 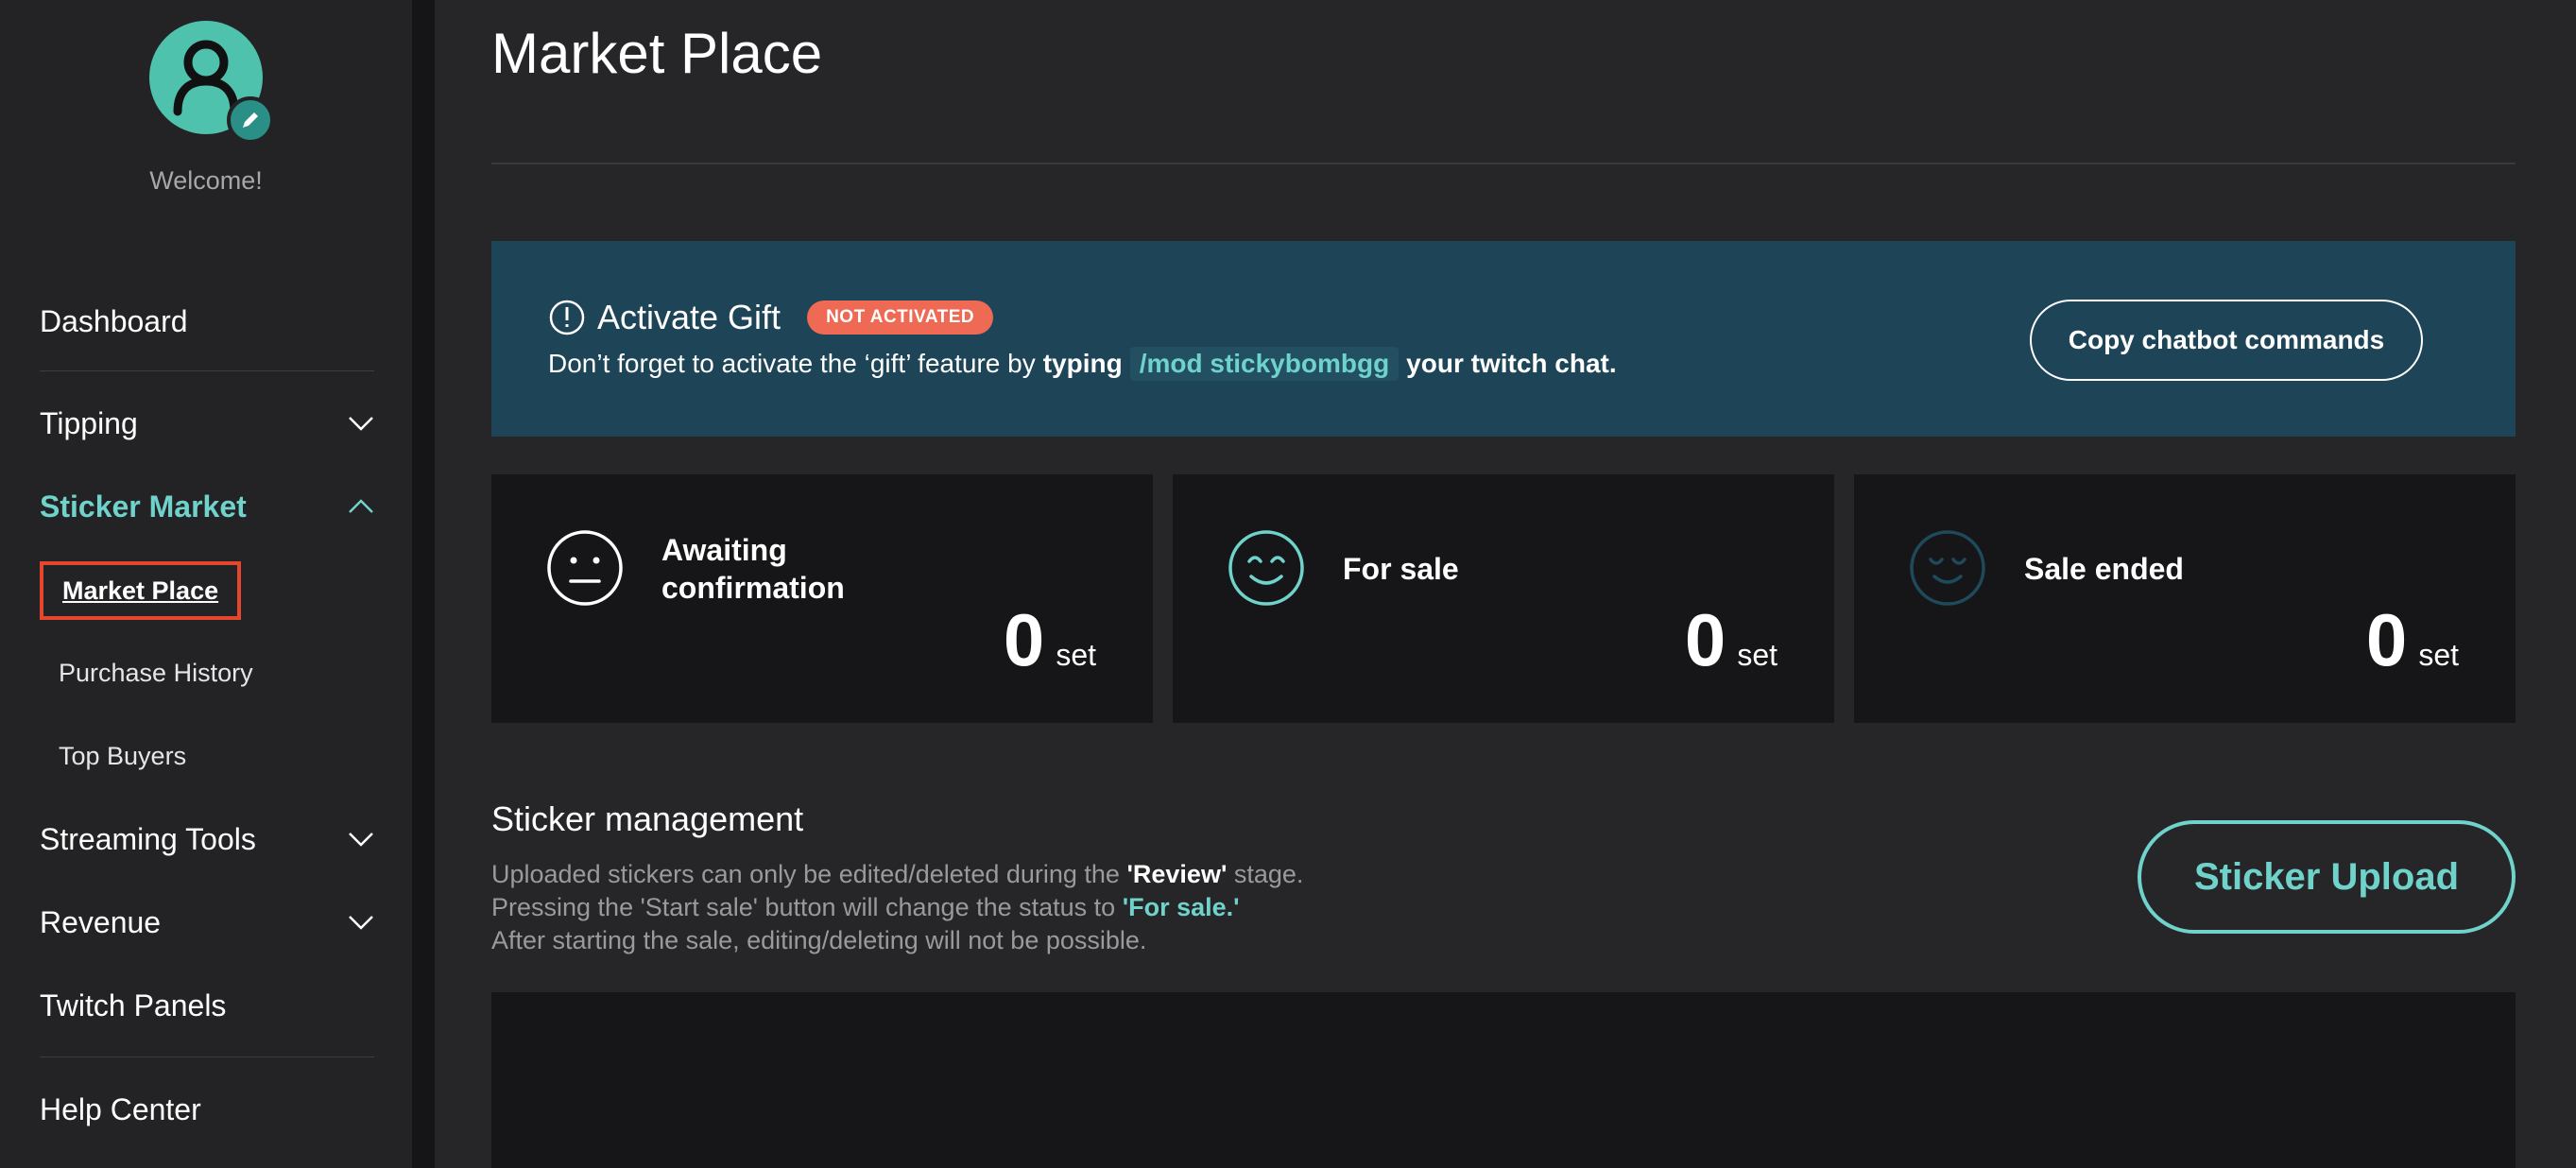 What do you see at coordinates (1503, 598) in the screenshot?
I see `stat-card-for-sale: For sale 0 set` at bounding box center [1503, 598].